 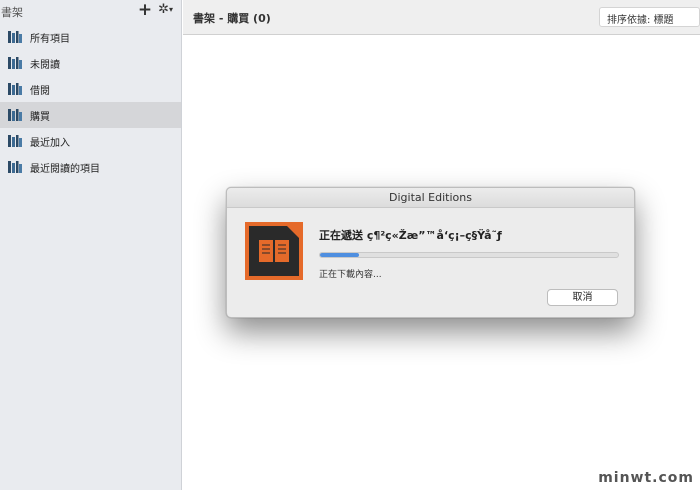 What do you see at coordinates (145, 10) in the screenshot?
I see `plus-icon: +` at bounding box center [145, 10].